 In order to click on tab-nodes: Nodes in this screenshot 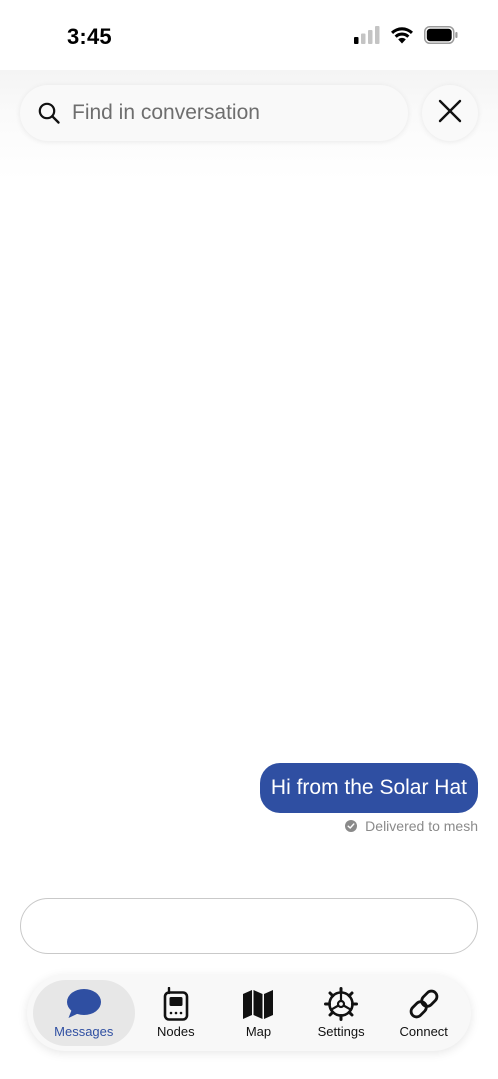, I will do `click(176, 1013)`.